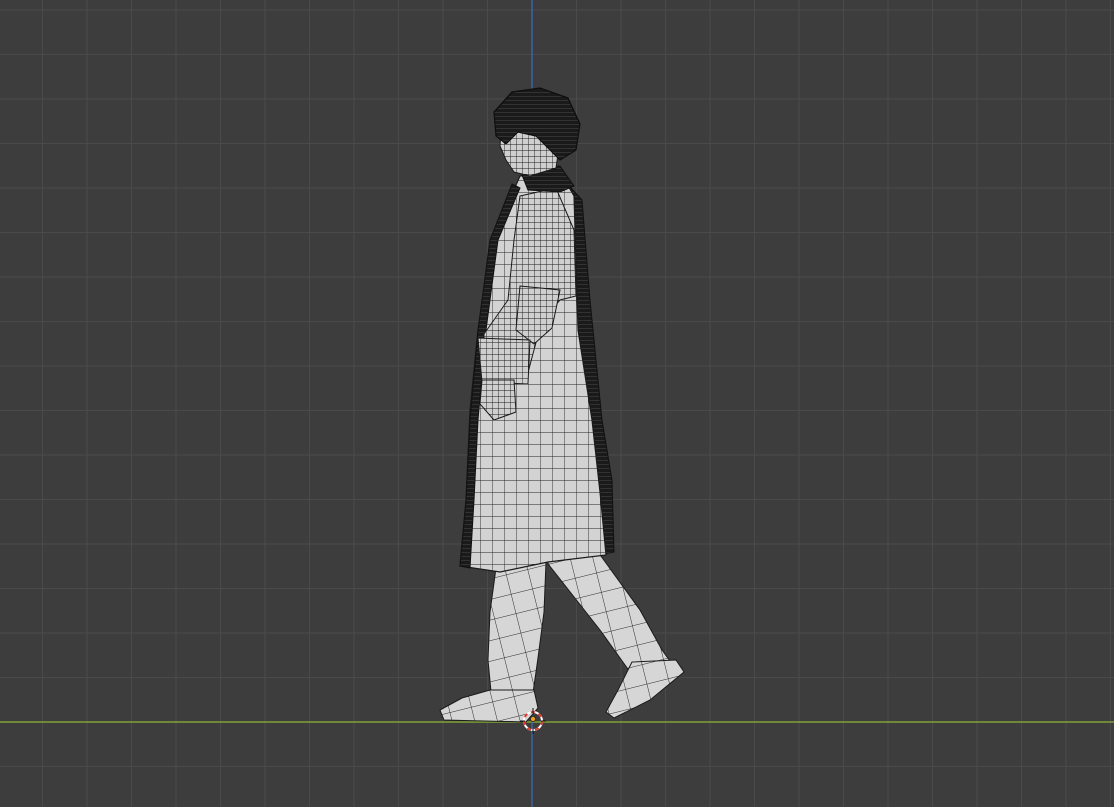 The height and width of the screenshot is (807, 1114). I want to click on origin-point-icon, so click(533, 719).